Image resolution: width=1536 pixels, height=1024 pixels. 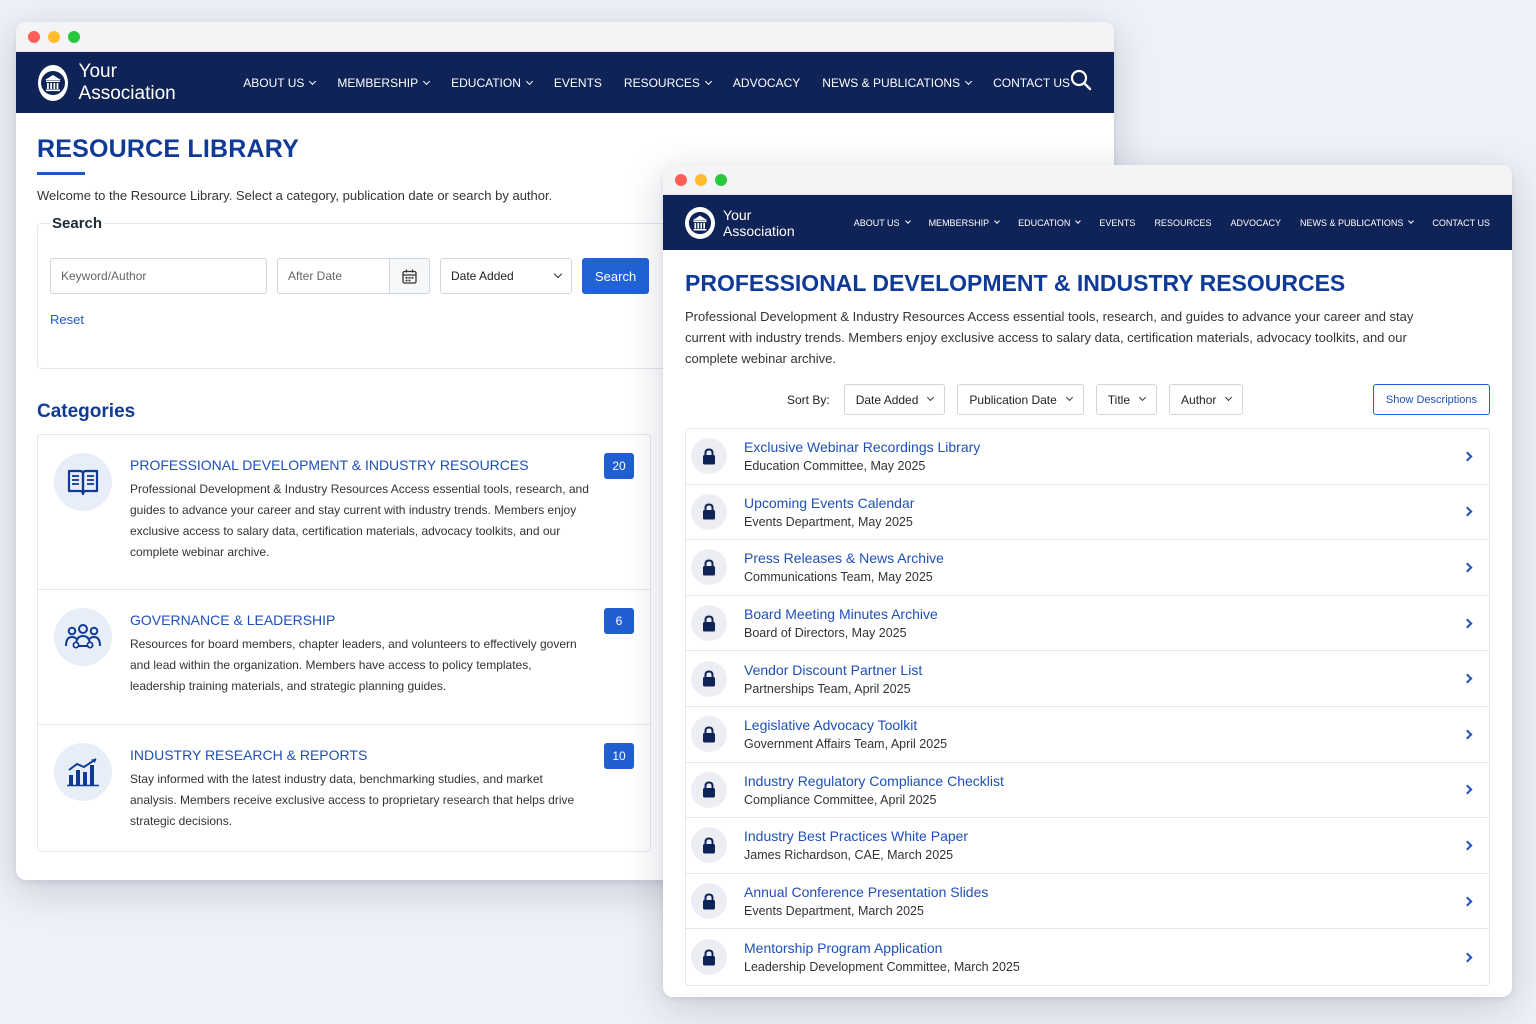 I want to click on sort-option-publication-date: Publication Date, so click(x=1020, y=399).